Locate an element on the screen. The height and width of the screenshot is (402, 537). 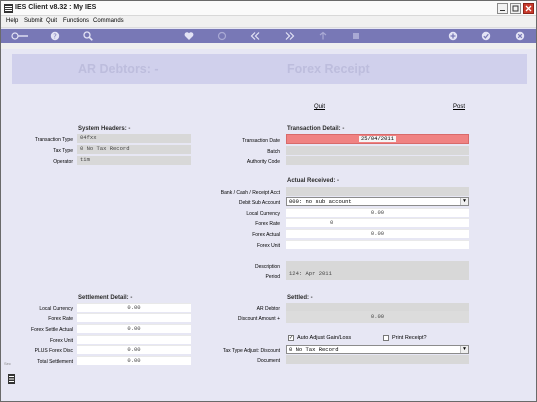
print-receipt-label: Print Receipt? is located at coordinates (409, 338).